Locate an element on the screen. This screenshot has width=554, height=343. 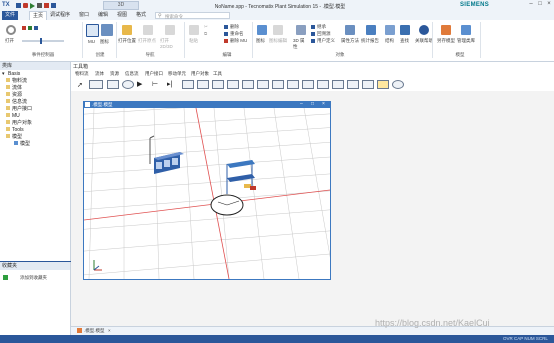
track-icon is located at coordinates (308, 84).